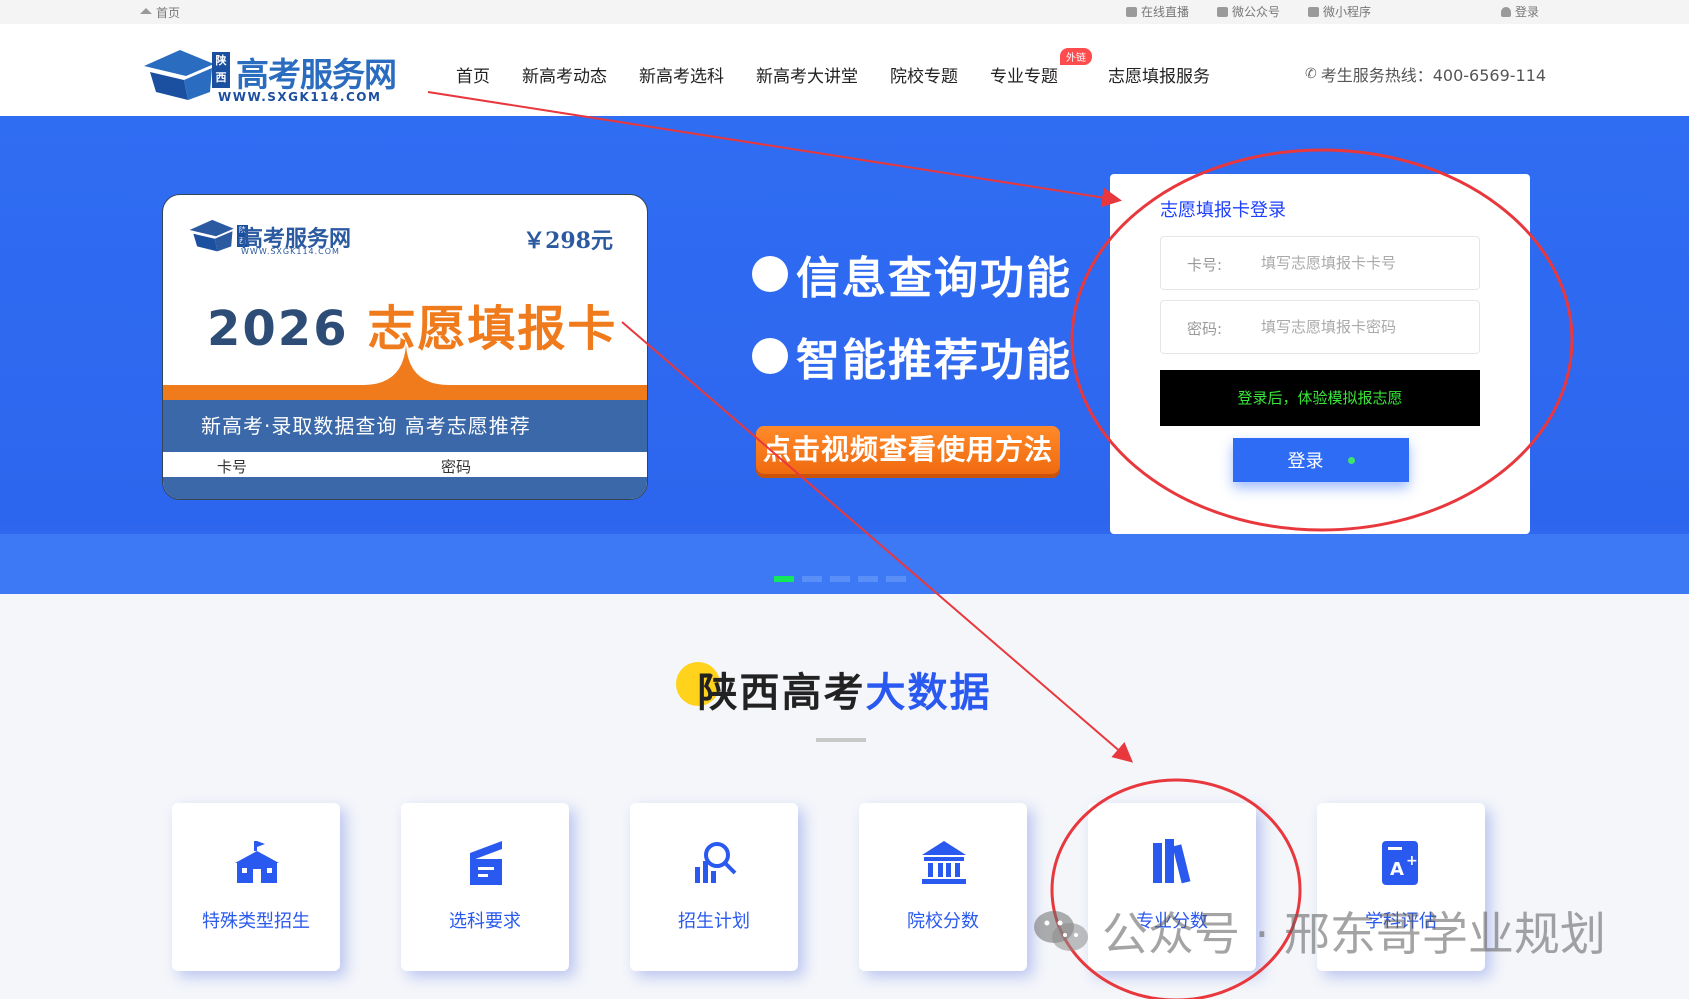  I want to click on home-link-label: 首页, so click(168, 13).